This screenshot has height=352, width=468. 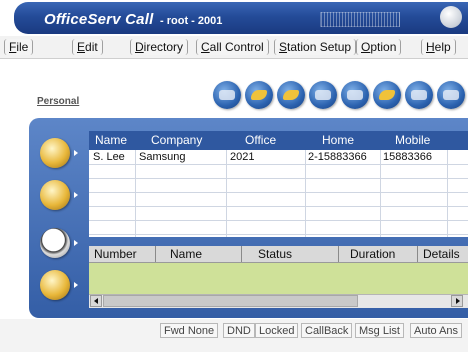 I want to click on my-phone-button, so click(x=58, y=153).